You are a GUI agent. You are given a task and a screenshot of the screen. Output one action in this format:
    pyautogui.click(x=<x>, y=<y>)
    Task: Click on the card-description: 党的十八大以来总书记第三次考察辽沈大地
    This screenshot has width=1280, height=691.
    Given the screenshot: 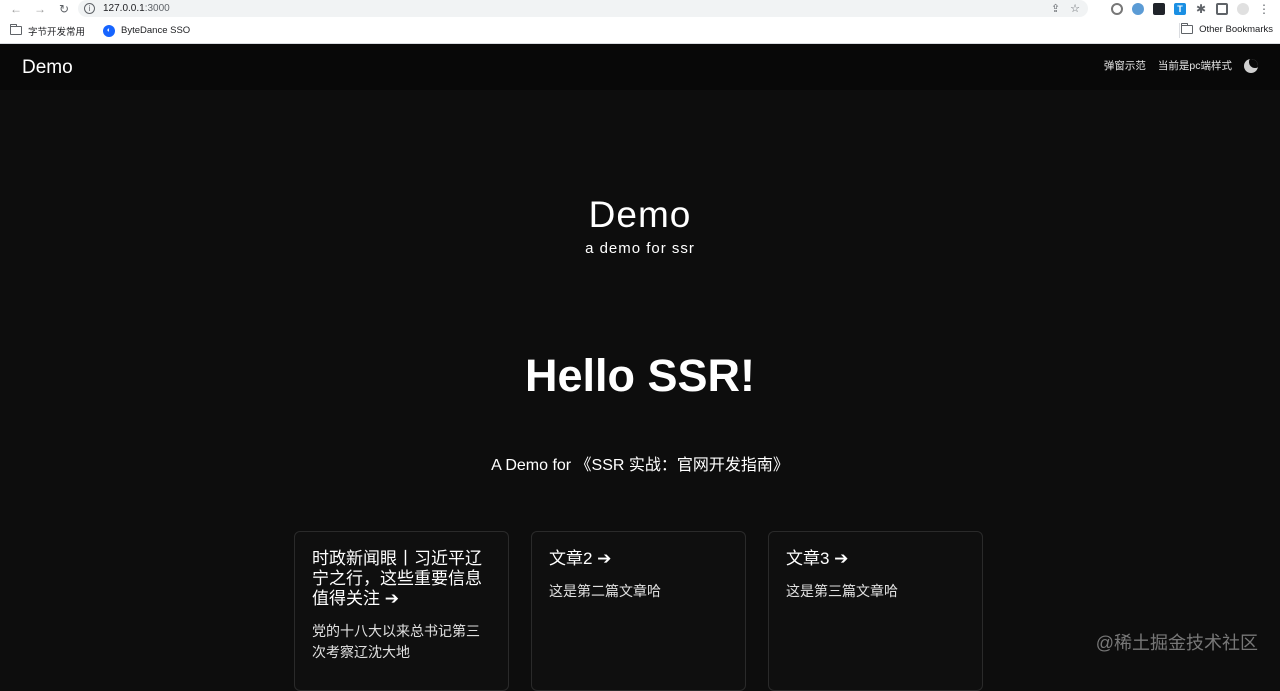 What is the action you would take?
    pyautogui.click(x=396, y=641)
    